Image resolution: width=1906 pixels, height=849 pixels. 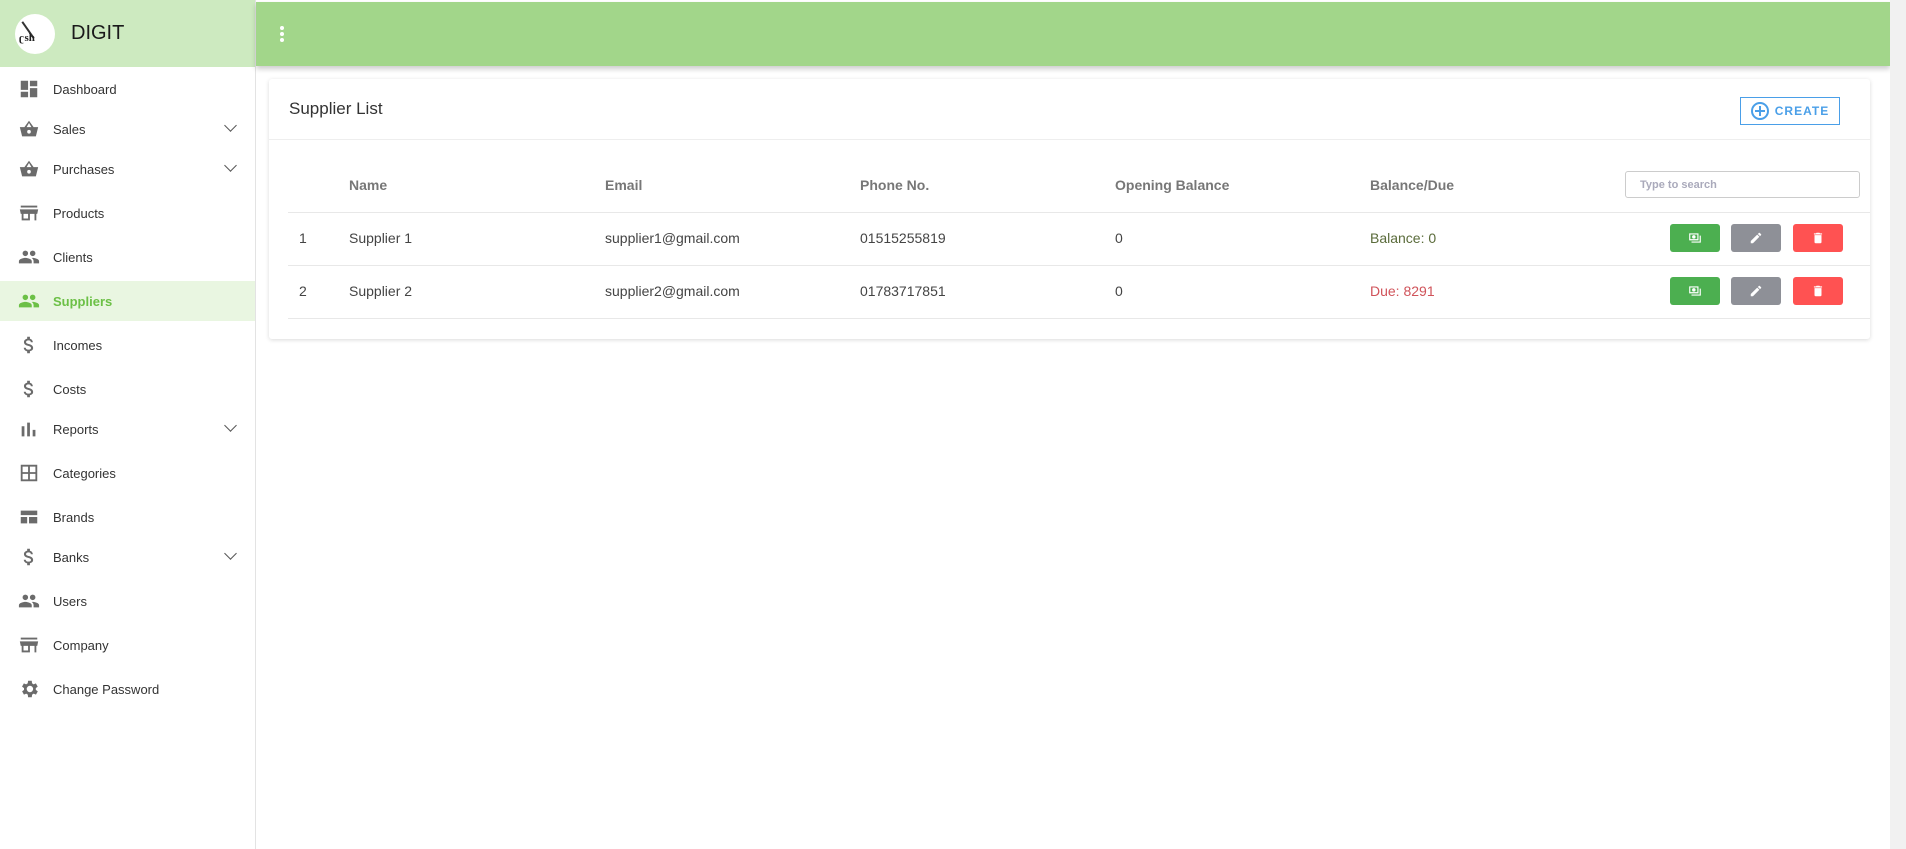 I want to click on sidebar-item-change-password: Change Password, so click(x=127, y=689).